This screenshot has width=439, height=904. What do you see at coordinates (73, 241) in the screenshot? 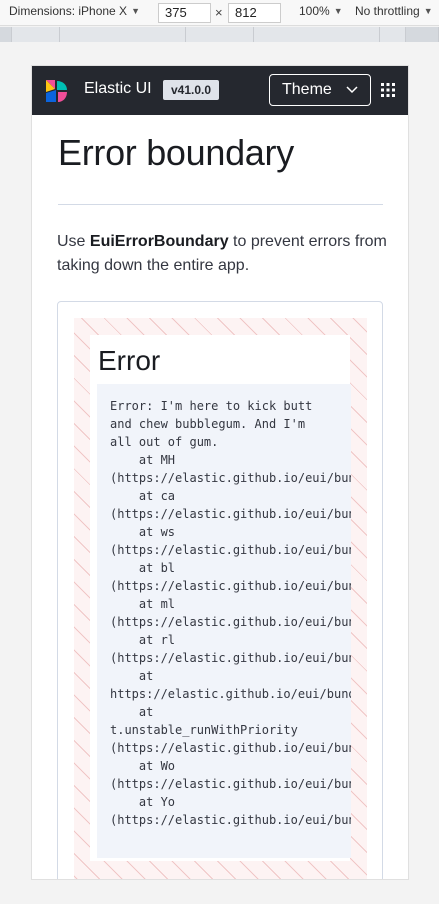
I see `desc-prefix: Use` at bounding box center [73, 241].